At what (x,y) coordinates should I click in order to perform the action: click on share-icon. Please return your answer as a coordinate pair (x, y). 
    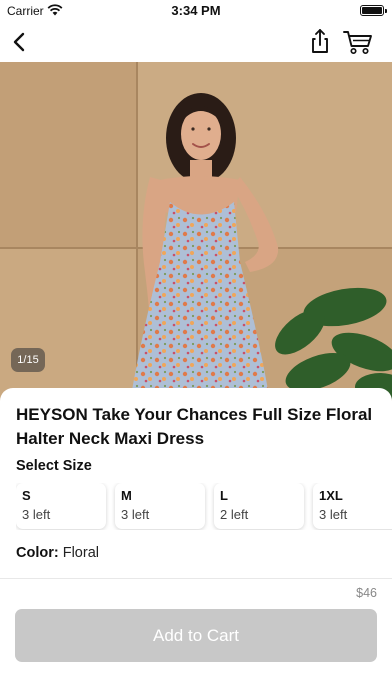
    Looking at the image, I should click on (320, 41).